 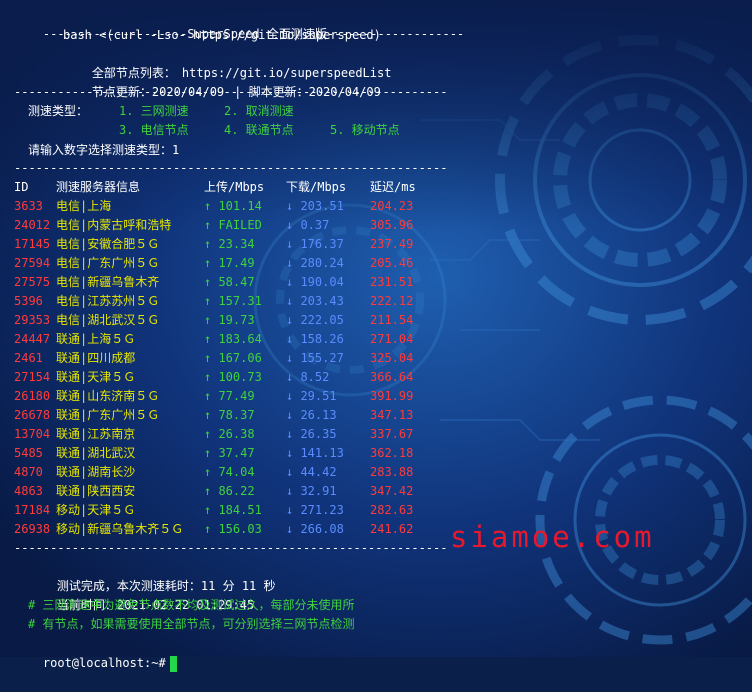 I want to click on row-latency: 391.99, so click(x=392, y=396).